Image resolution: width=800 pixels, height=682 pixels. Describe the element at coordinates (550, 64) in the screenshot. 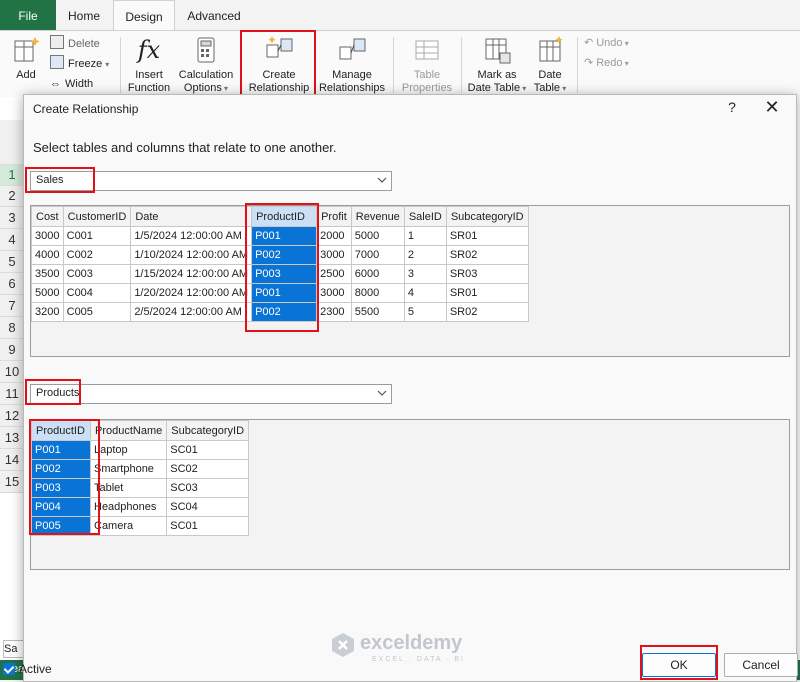

I see `date-table-button: Date Table ▾` at that location.